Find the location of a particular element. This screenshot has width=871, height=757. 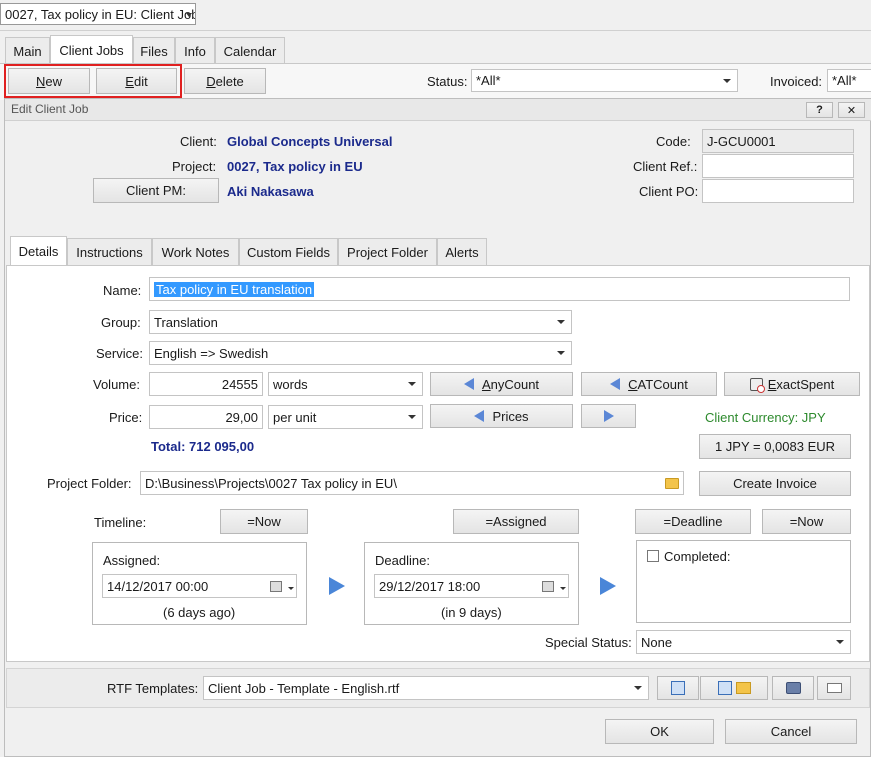

rtf-select: Client Job - Template - English.rtf is located at coordinates (426, 688).